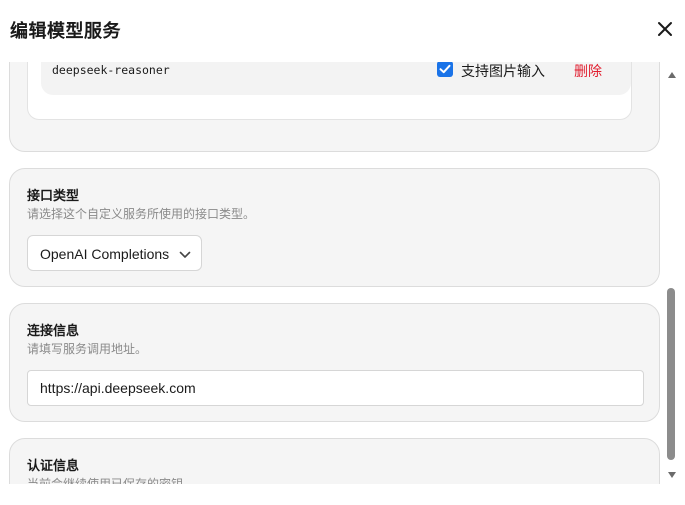 The height and width of the screenshot is (505, 685). Describe the element at coordinates (111, 70) in the screenshot. I see `model-name: deepseek-reasoner` at that location.